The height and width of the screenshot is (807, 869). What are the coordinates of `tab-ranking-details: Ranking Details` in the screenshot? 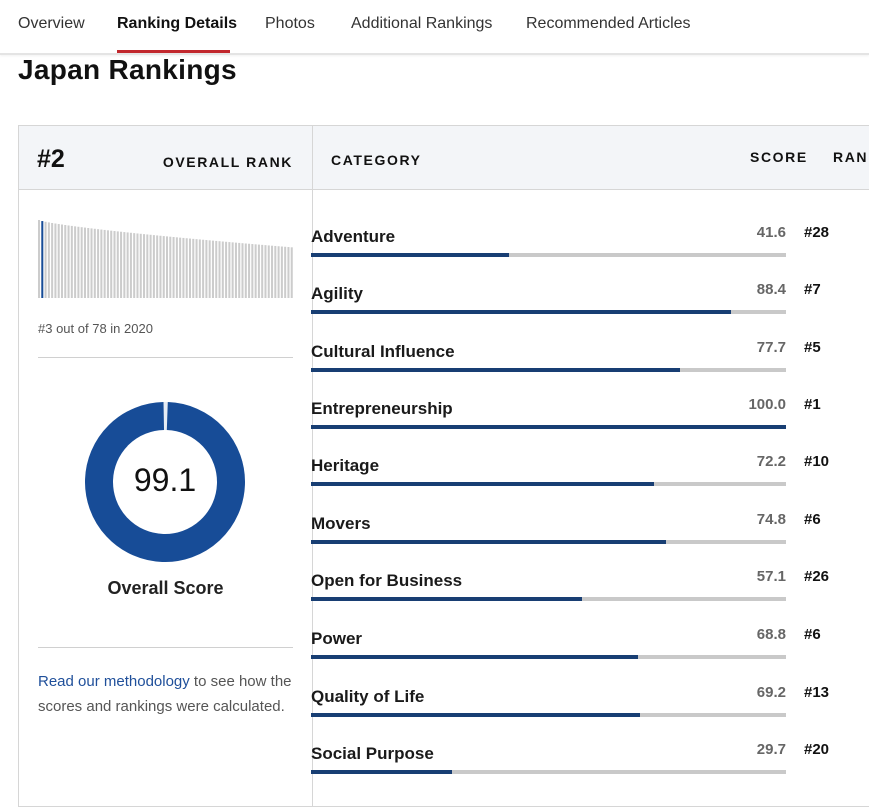 It's located at (177, 24).